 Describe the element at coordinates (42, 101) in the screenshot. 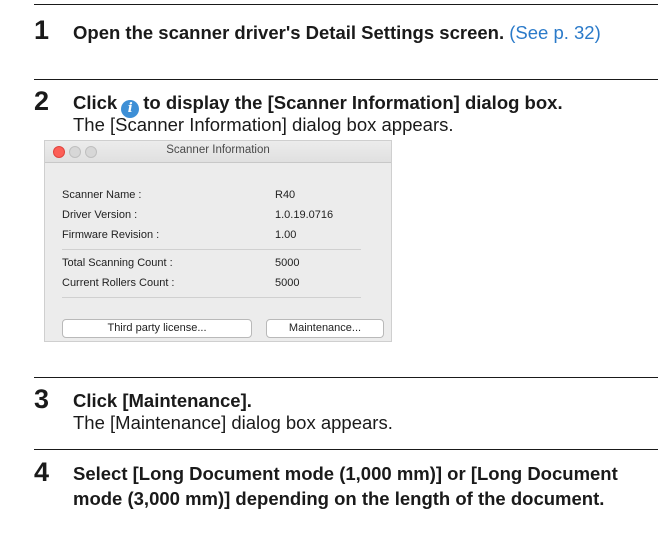

I see `step-number: 2` at that location.